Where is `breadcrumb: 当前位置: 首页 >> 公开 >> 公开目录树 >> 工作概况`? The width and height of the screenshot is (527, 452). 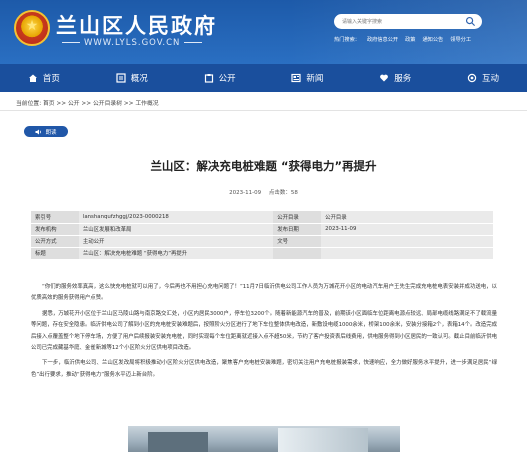 breadcrumb: 当前位置: 首页 >> 公开 >> 公开目录树 >> 工作概况 is located at coordinates (87, 102).